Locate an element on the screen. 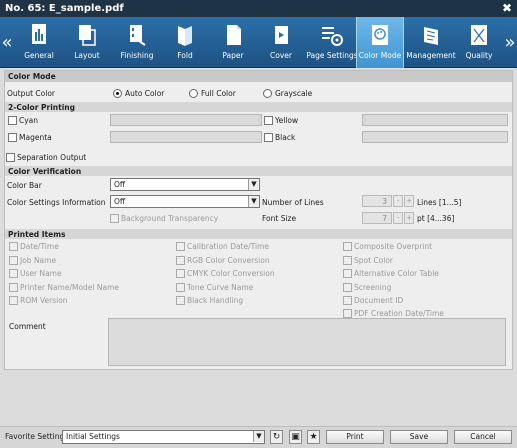 The image size is (517, 448). font-size-plus-button: + is located at coordinates (409, 218).